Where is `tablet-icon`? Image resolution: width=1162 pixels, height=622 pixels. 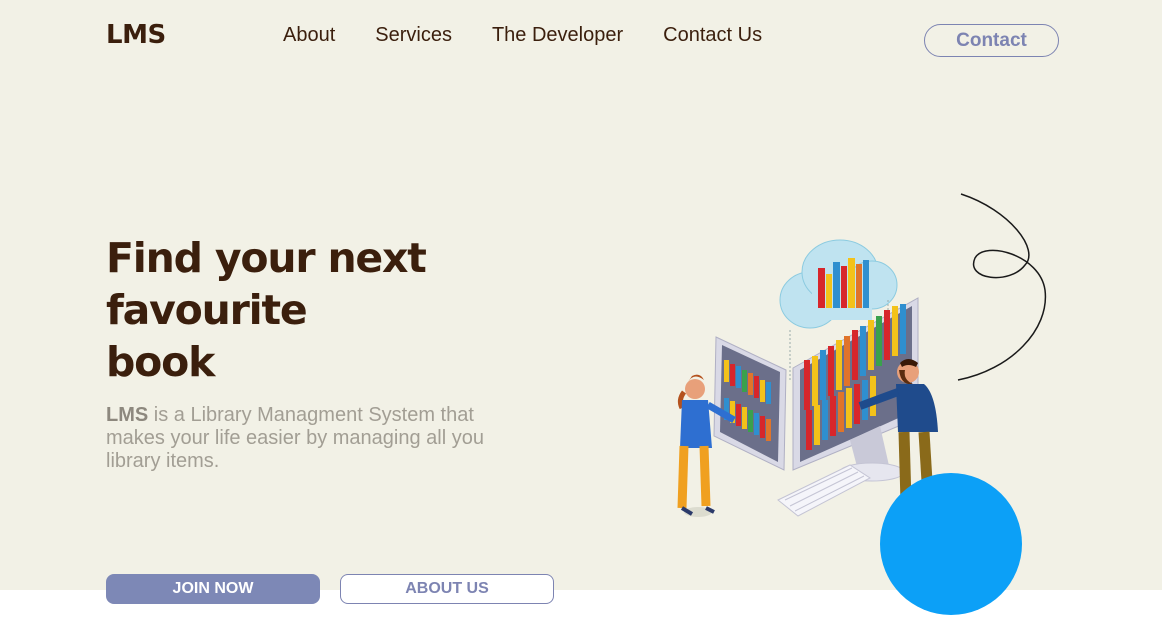 tablet-icon is located at coordinates (750, 403).